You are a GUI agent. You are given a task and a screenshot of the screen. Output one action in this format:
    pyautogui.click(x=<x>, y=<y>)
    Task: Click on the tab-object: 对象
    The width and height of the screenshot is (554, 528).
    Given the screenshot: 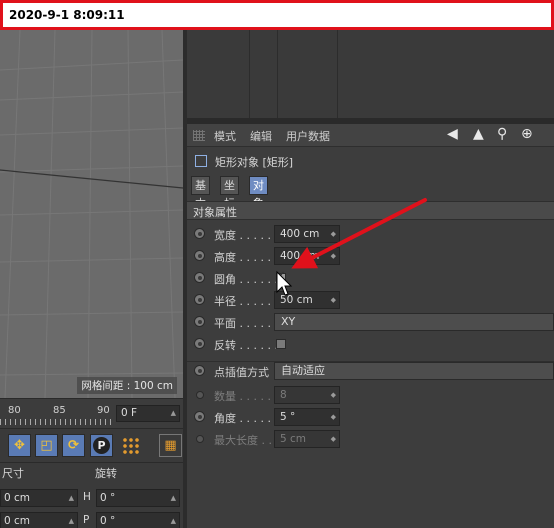 What is the action you would take?
    pyautogui.click(x=258, y=193)
    